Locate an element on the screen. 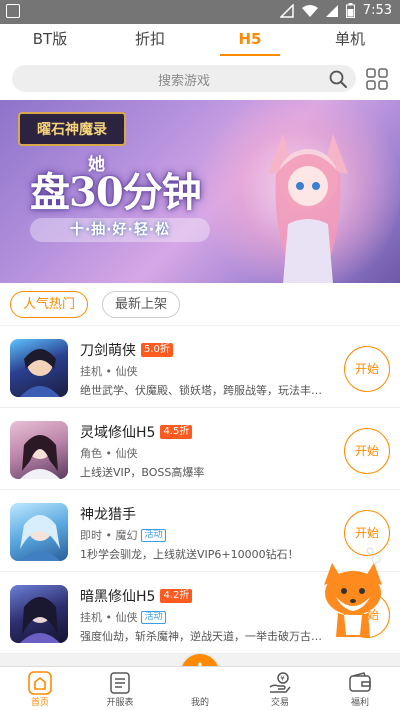 The image size is (400, 710). home-icon is located at coordinates (40, 683).